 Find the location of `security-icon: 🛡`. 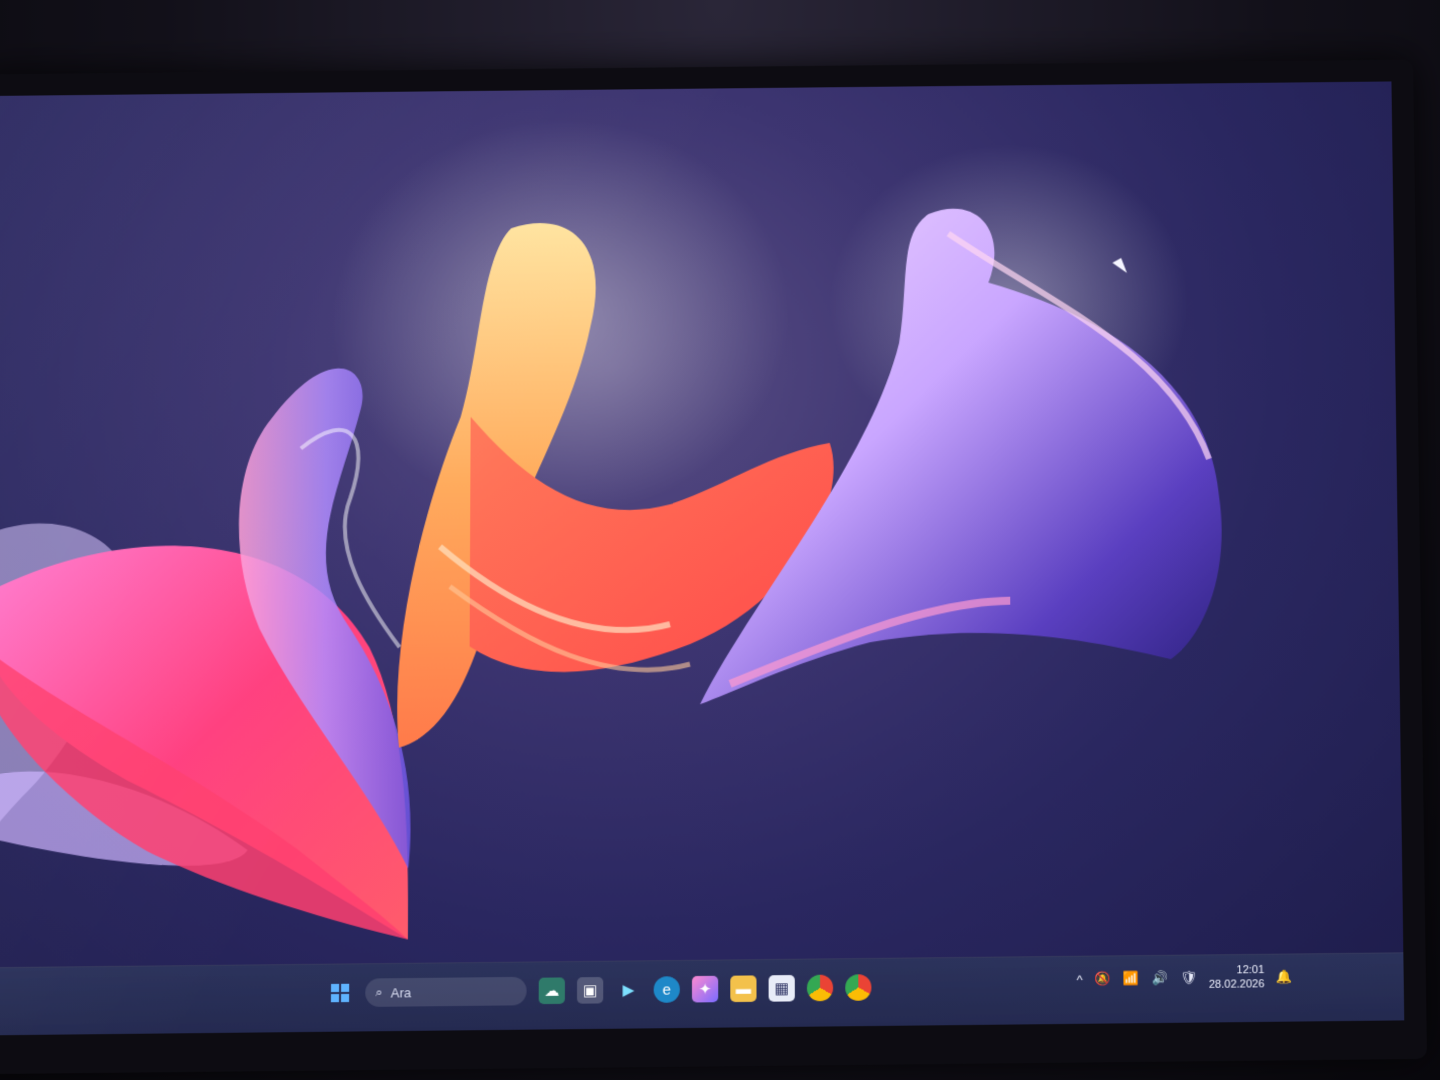

security-icon: 🛡 is located at coordinates (1188, 978).